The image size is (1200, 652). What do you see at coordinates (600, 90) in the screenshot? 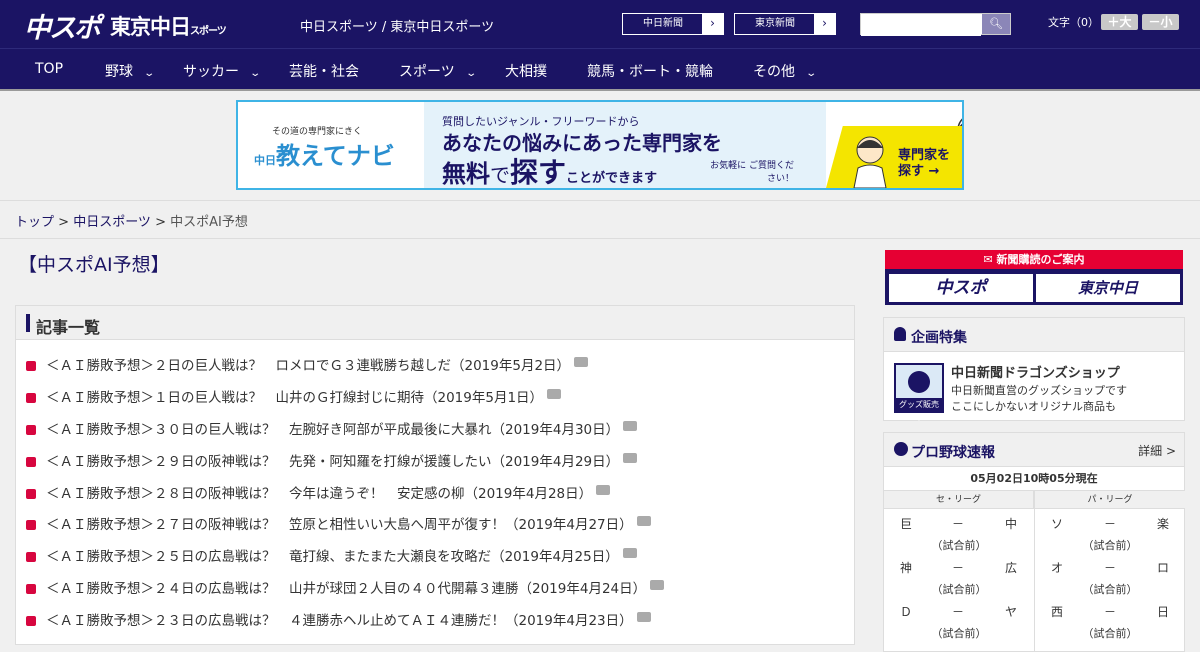
I see `nav-underline` at bounding box center [600, 90].